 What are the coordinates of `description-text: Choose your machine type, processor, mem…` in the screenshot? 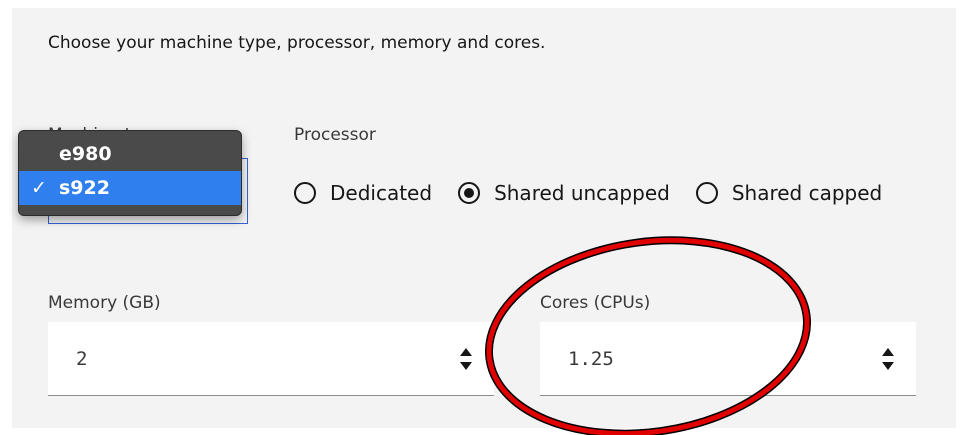 It's located at (297, 43).